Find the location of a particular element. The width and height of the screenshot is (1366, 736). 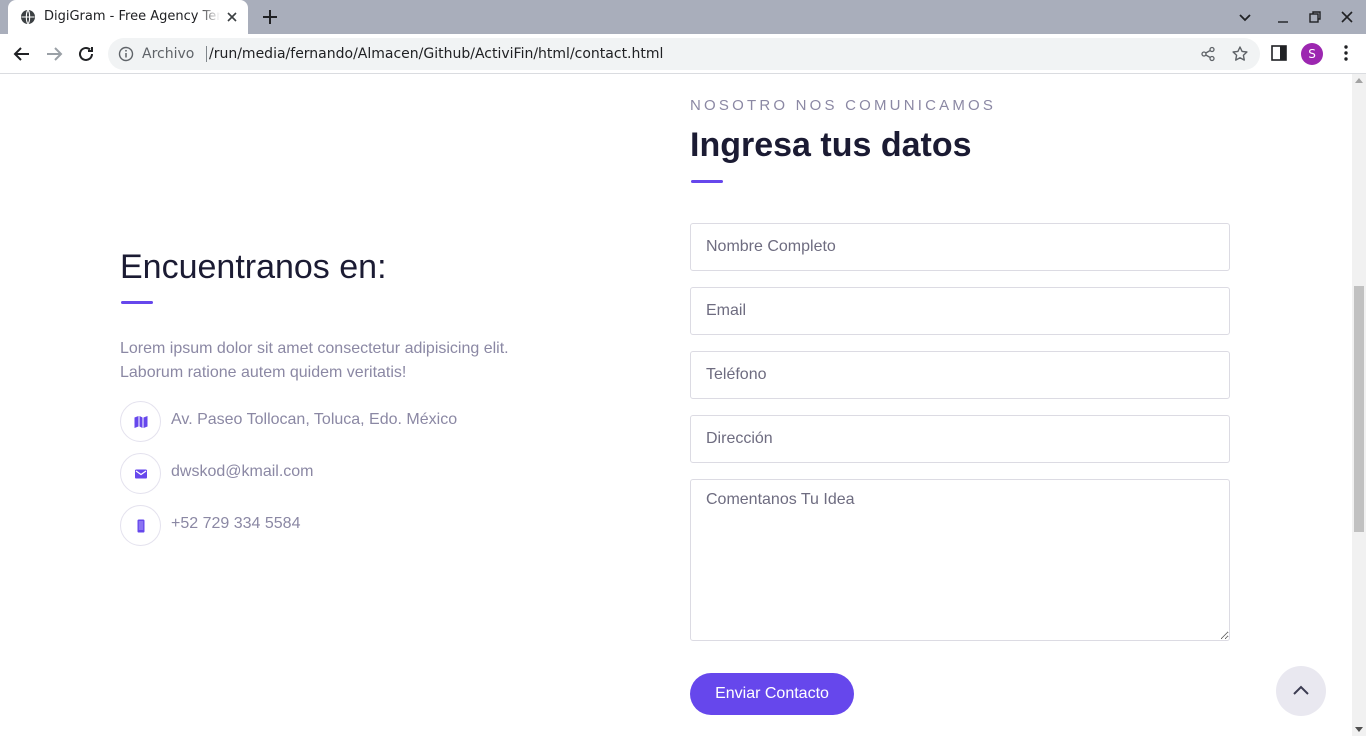

scroll-up-arrow is located at coordinates (1359, 80).